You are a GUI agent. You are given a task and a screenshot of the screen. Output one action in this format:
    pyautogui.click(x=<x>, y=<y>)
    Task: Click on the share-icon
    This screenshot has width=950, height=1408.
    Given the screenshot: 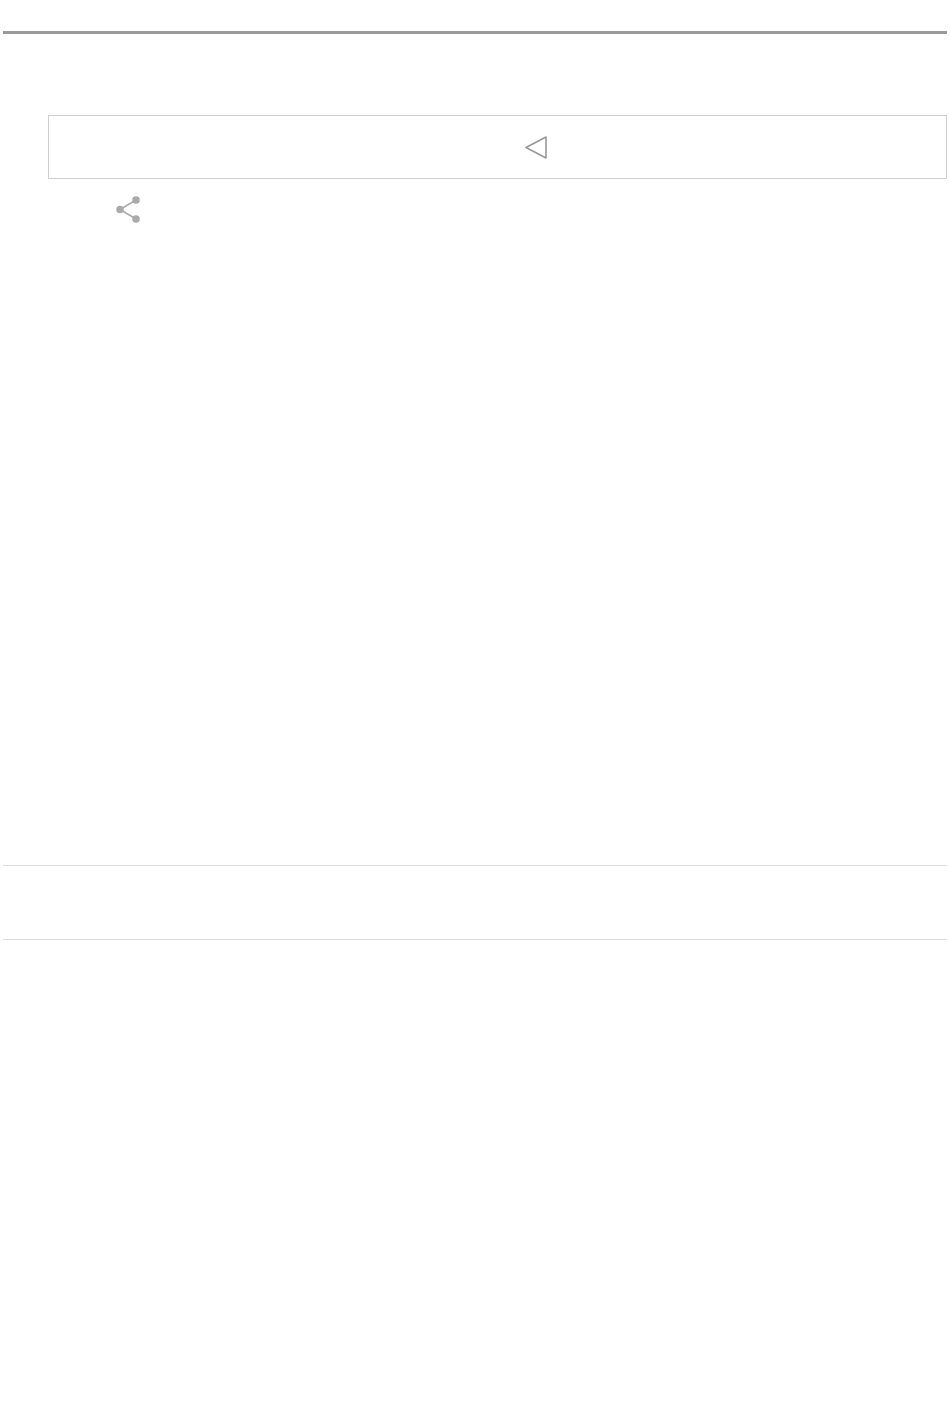 What is the action you would take?
    pyautogui.click(x=128, y=209)
    